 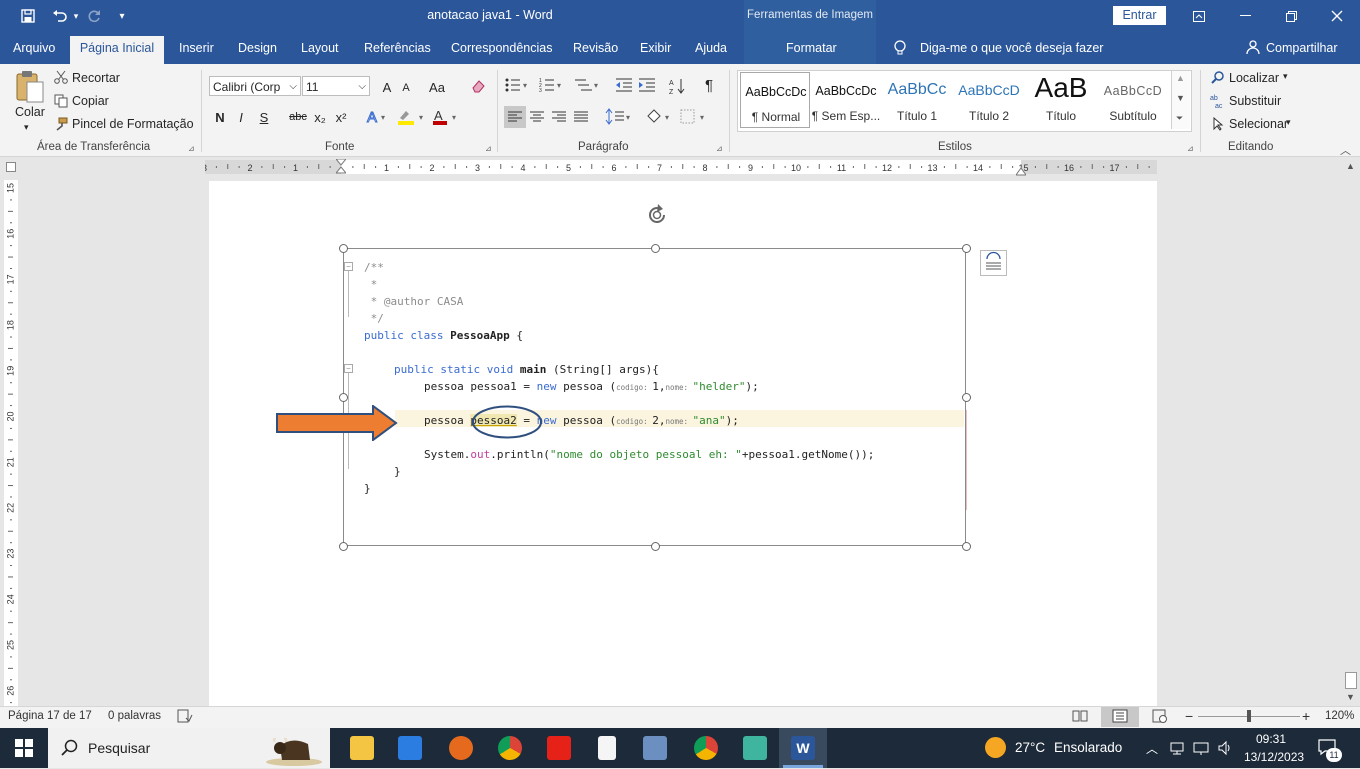 I want to click on numbering-icon: 1 2 3 ▾, so click(x=552, y=86).